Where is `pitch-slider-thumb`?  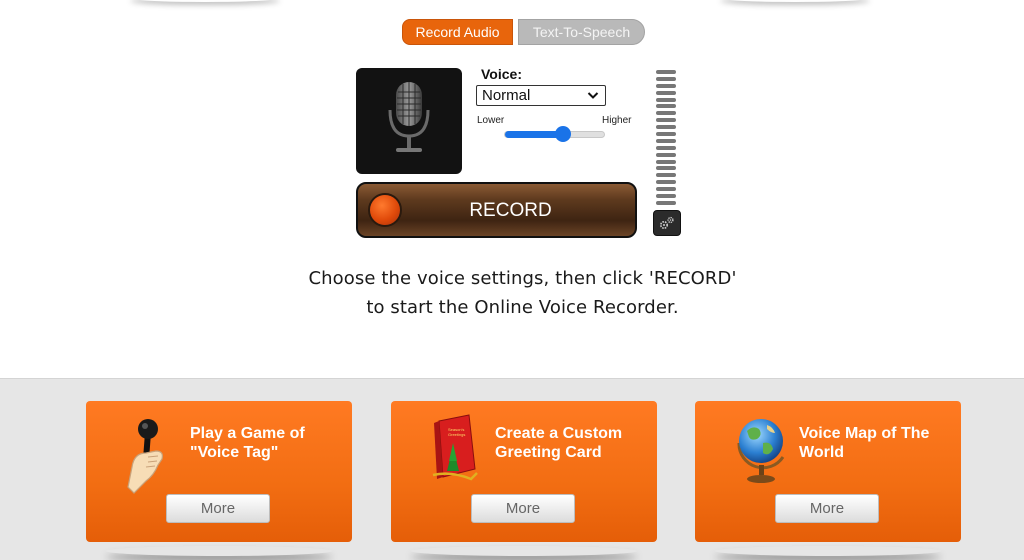
pitch-slider-thumb is located at coordinates (563, 134).